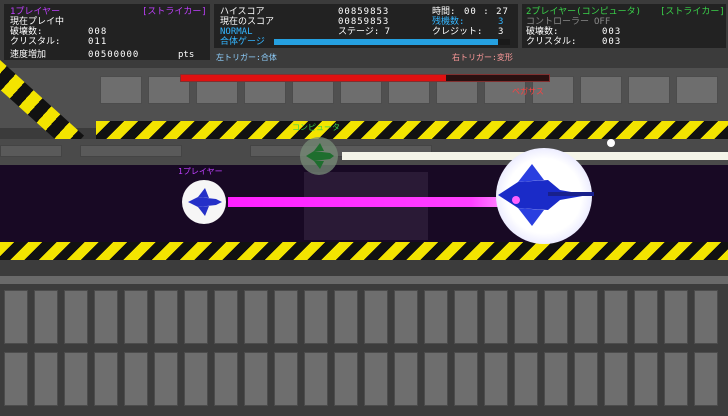 This screenshot has height=416, width=728. I want to click on lives-label: 残機数:, so click(448, 22).